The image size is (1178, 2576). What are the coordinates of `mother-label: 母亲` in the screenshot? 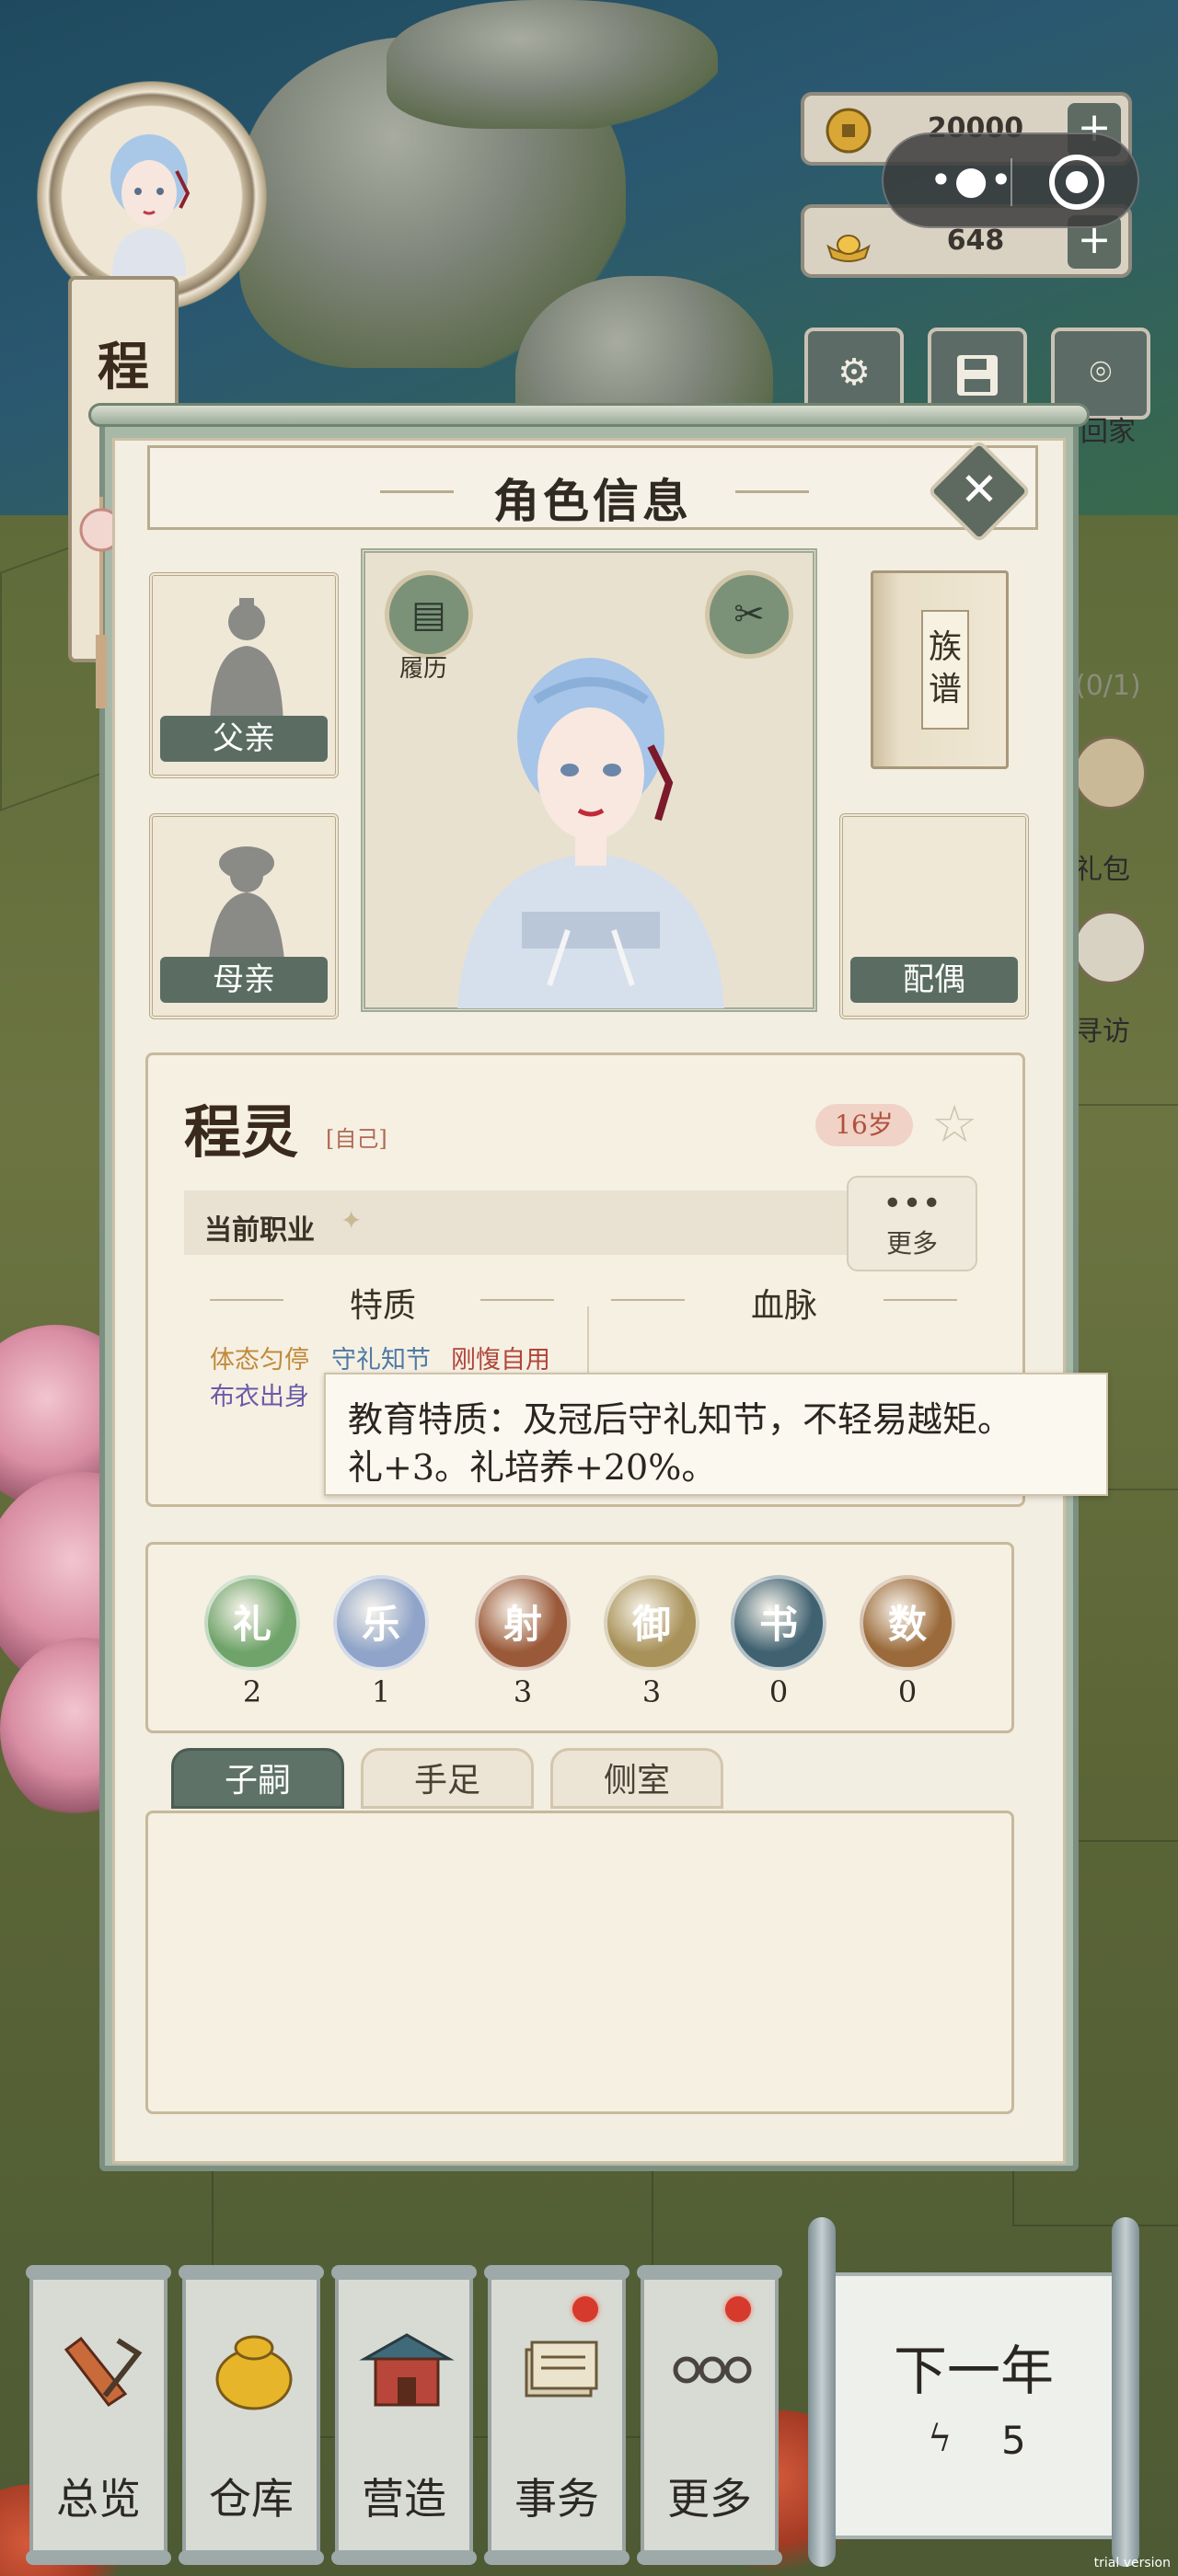 It's located at (244, 980).